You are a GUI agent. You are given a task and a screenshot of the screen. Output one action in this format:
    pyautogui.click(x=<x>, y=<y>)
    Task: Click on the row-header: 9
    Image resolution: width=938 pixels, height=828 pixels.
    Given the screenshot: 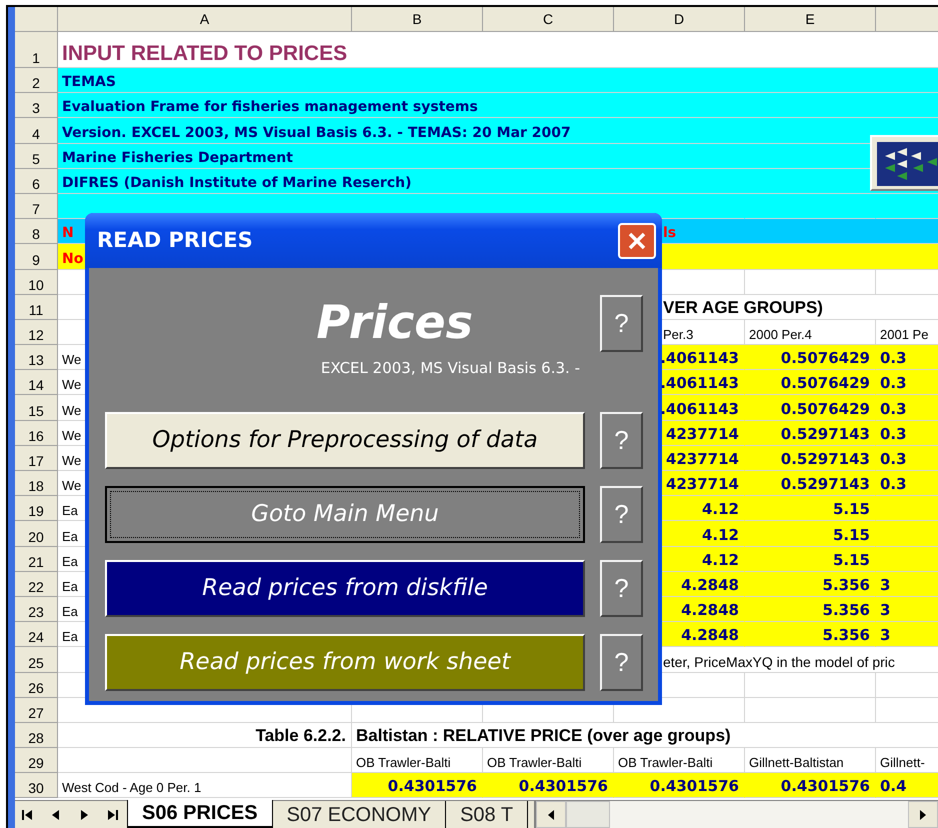 What is the action you would take?
    pyautogui.click(x=36, y=257)
    